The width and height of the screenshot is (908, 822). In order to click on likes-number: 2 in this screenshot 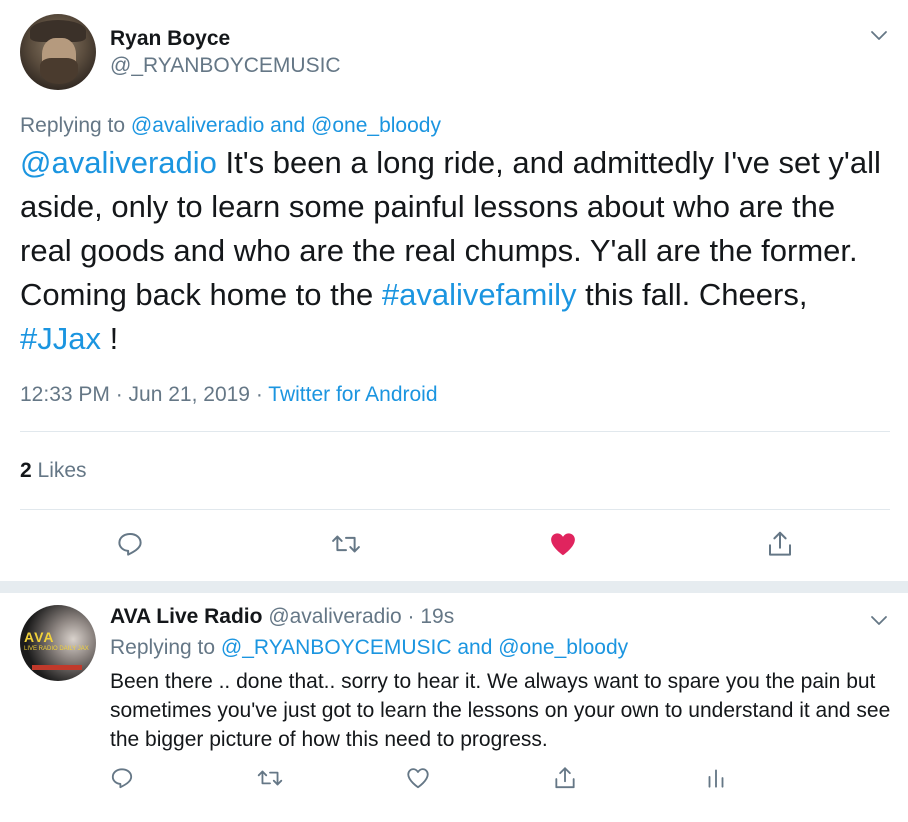, I will do `click(26, 470)`.